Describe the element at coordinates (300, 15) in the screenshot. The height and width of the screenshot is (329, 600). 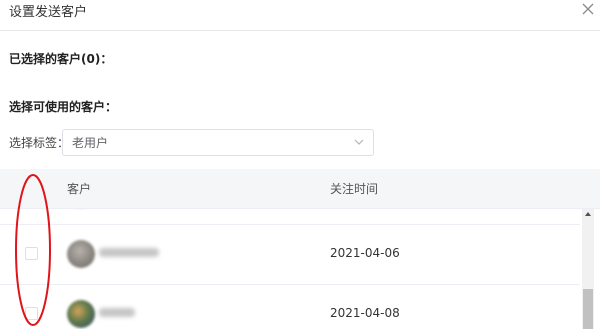
I see `dialog-header: 设置发送客户` at that location.